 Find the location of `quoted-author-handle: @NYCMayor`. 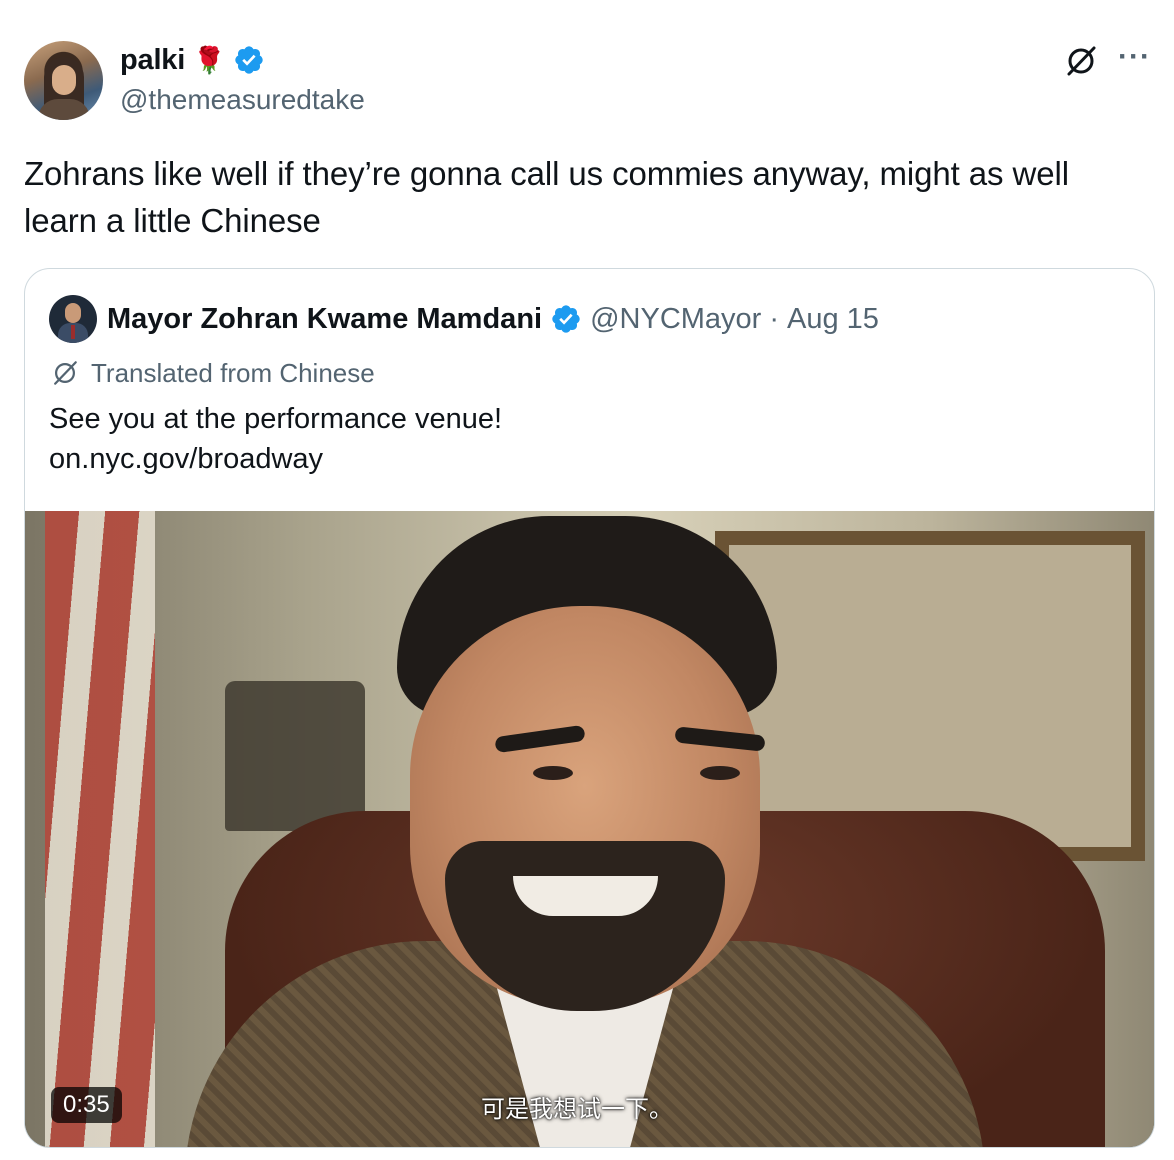

quoted-author-handle: @NYCMayor is located at coordinates (675, 319).